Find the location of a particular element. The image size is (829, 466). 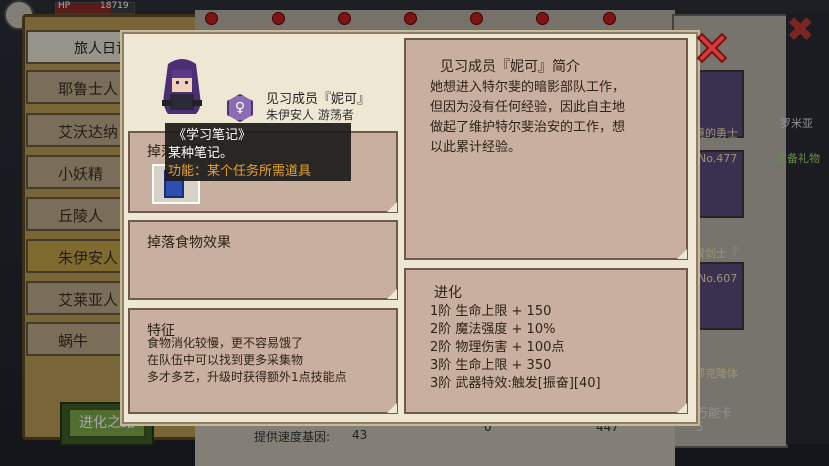

tooltip-item-function: 功能：某个任务所需道具 is located at coordinates (240, 171).